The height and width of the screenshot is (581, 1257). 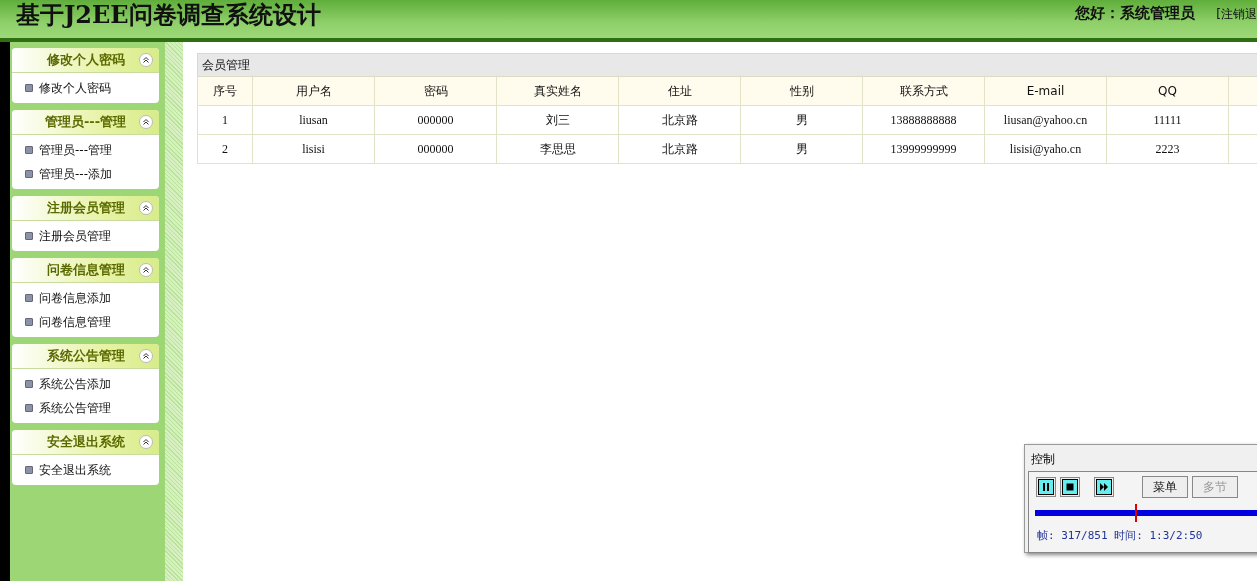 What do you see at coordinates (75, 384) in the screenshot?
I see `menu-item: 系统公告添加` at bounding box center [75, 384].